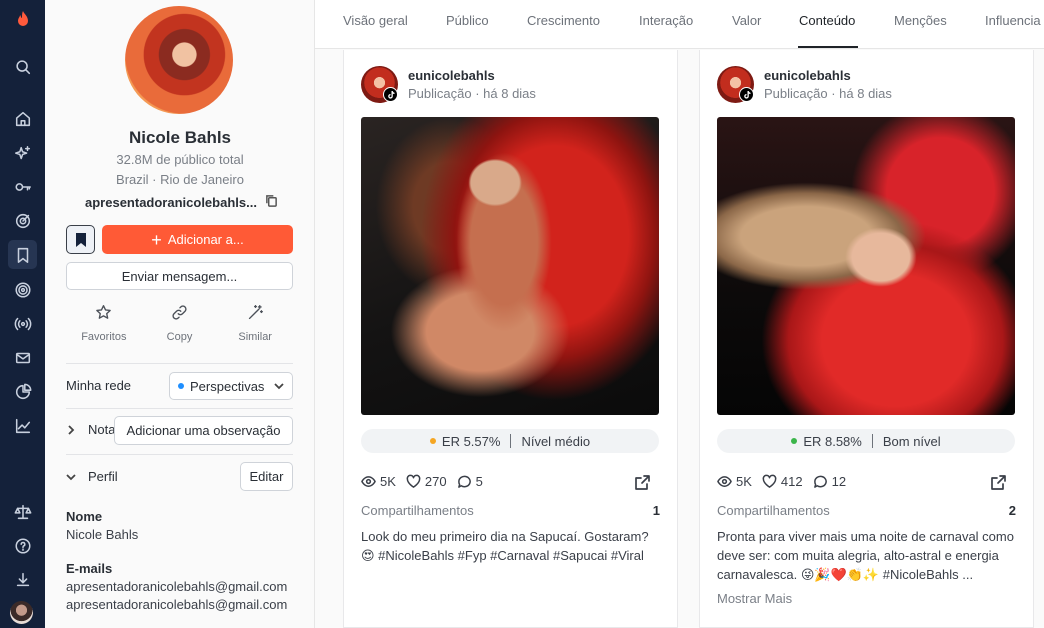  I want to click on active-tab-indicator, so click(828, 47).